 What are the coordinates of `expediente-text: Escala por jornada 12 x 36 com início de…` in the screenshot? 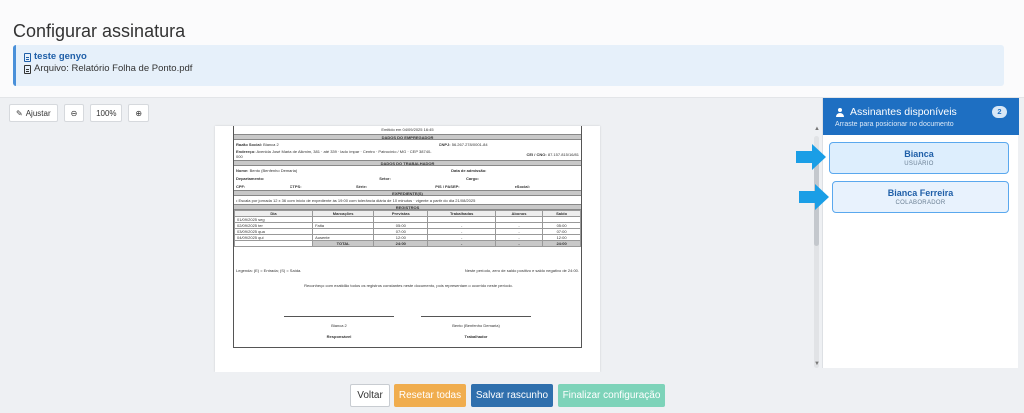 It's located at (357, 200).